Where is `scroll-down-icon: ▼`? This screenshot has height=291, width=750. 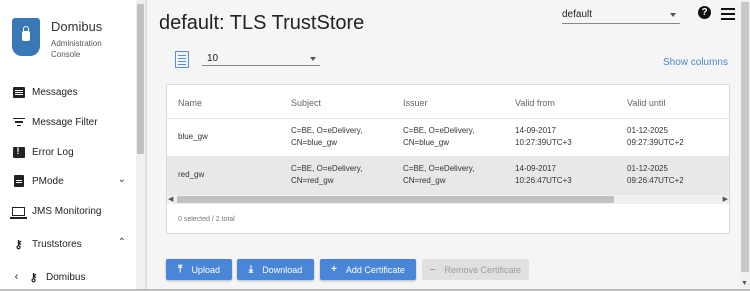 scroll-down-icon: ▼ is located at coordinates (744, 283).